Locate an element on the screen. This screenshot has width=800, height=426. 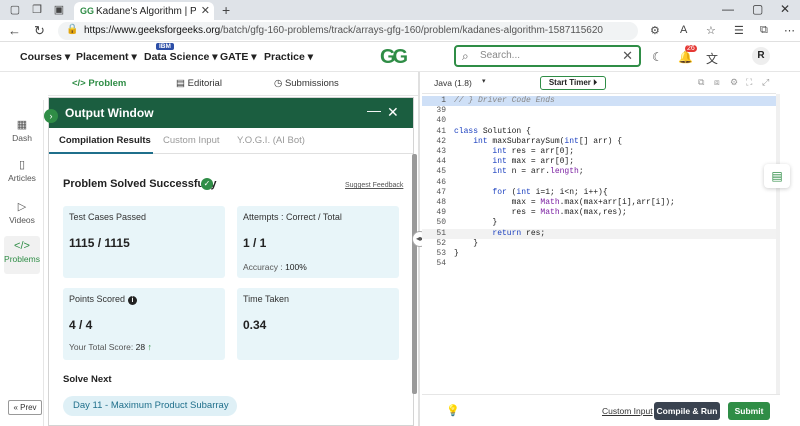
rail-item-problems: </> Problems is located at coordinates (22, 255).